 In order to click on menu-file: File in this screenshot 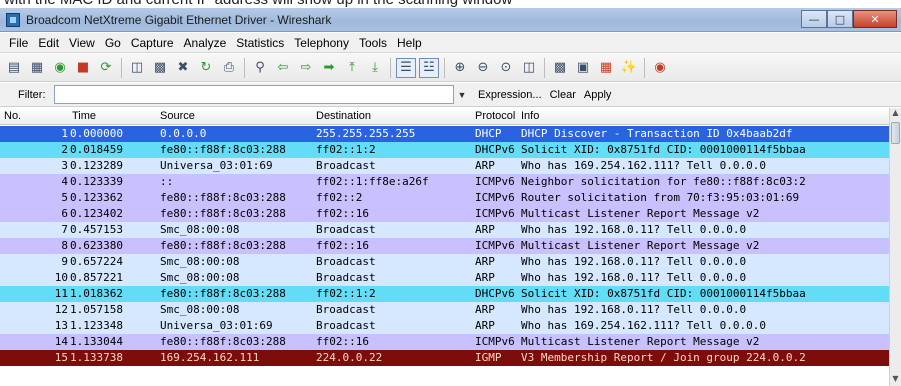, I will do `click(18, 43)`.